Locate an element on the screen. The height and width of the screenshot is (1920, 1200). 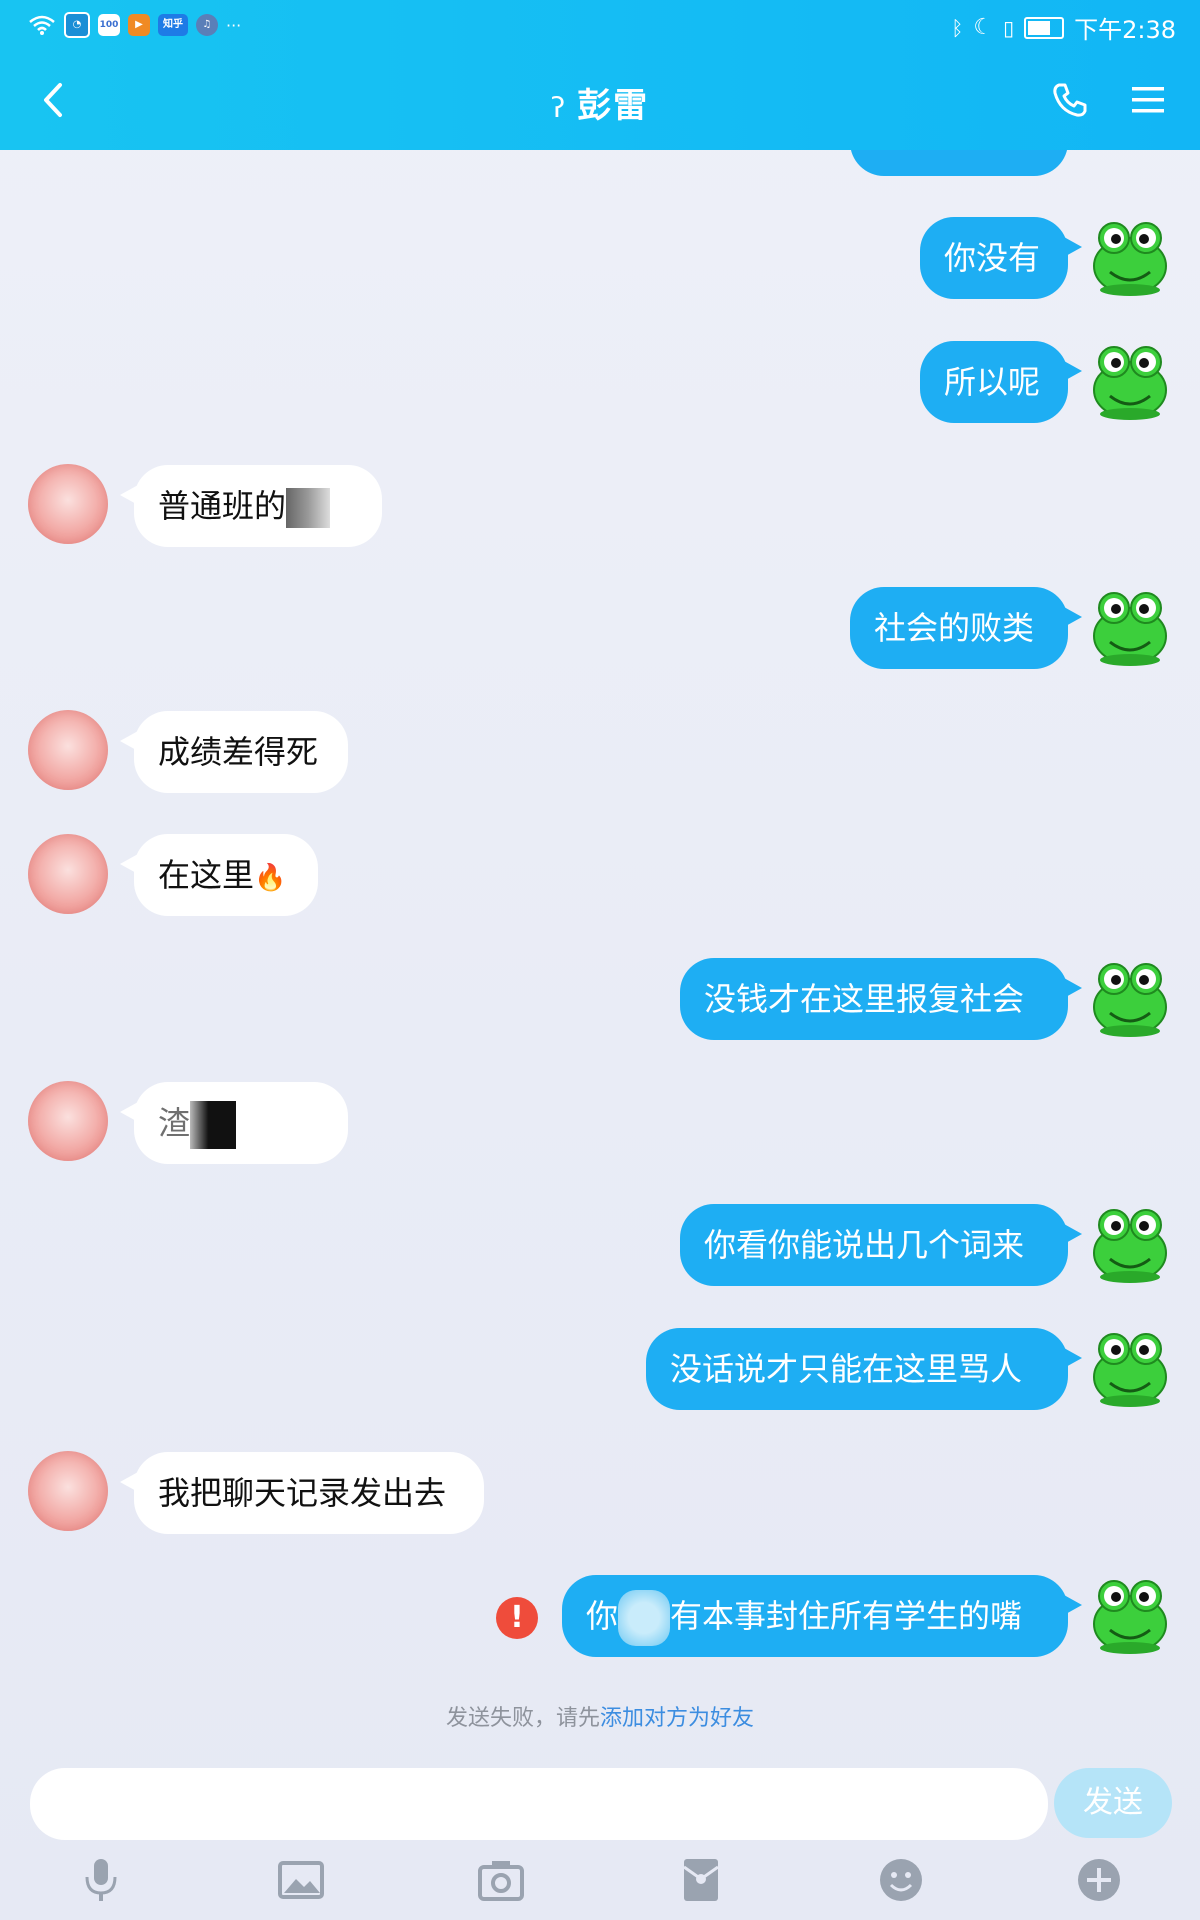
qq-live-icon: ▶ is located at coordinates (139, 25).